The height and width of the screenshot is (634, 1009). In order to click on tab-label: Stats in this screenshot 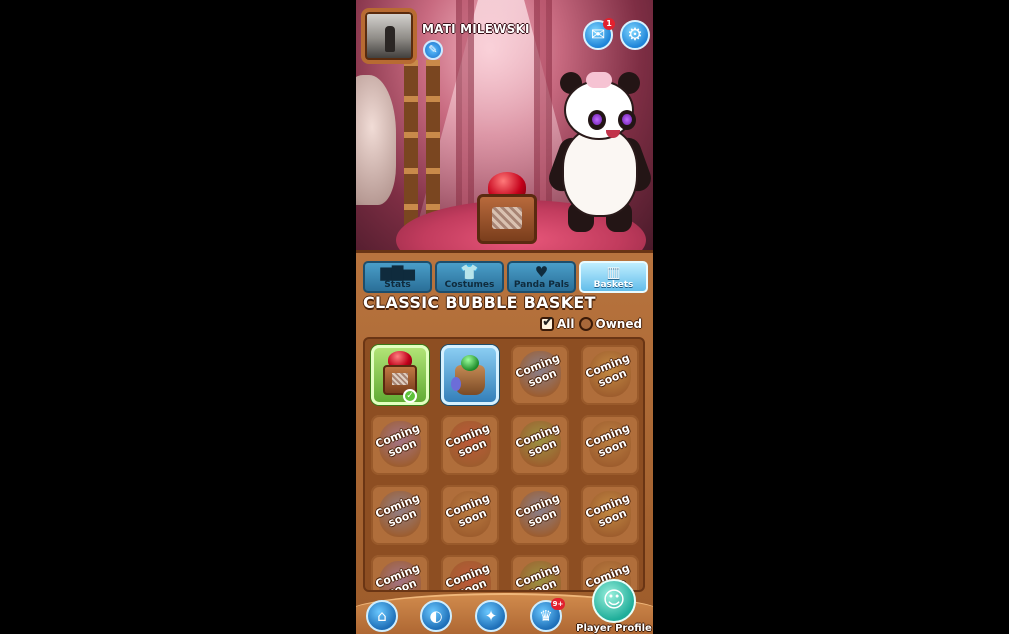, I will do `click(397, 285)`.